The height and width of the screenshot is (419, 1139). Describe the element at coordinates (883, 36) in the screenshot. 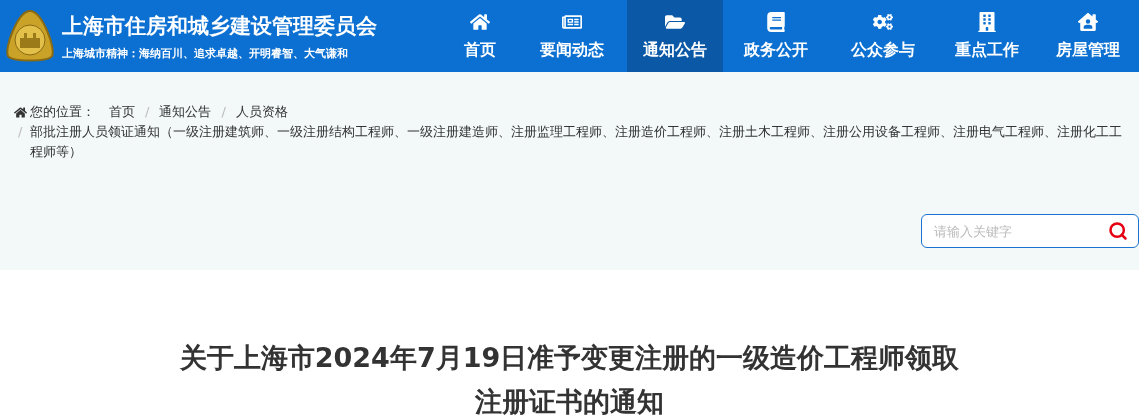

I see `nav-tab: 公众参与` at that location.